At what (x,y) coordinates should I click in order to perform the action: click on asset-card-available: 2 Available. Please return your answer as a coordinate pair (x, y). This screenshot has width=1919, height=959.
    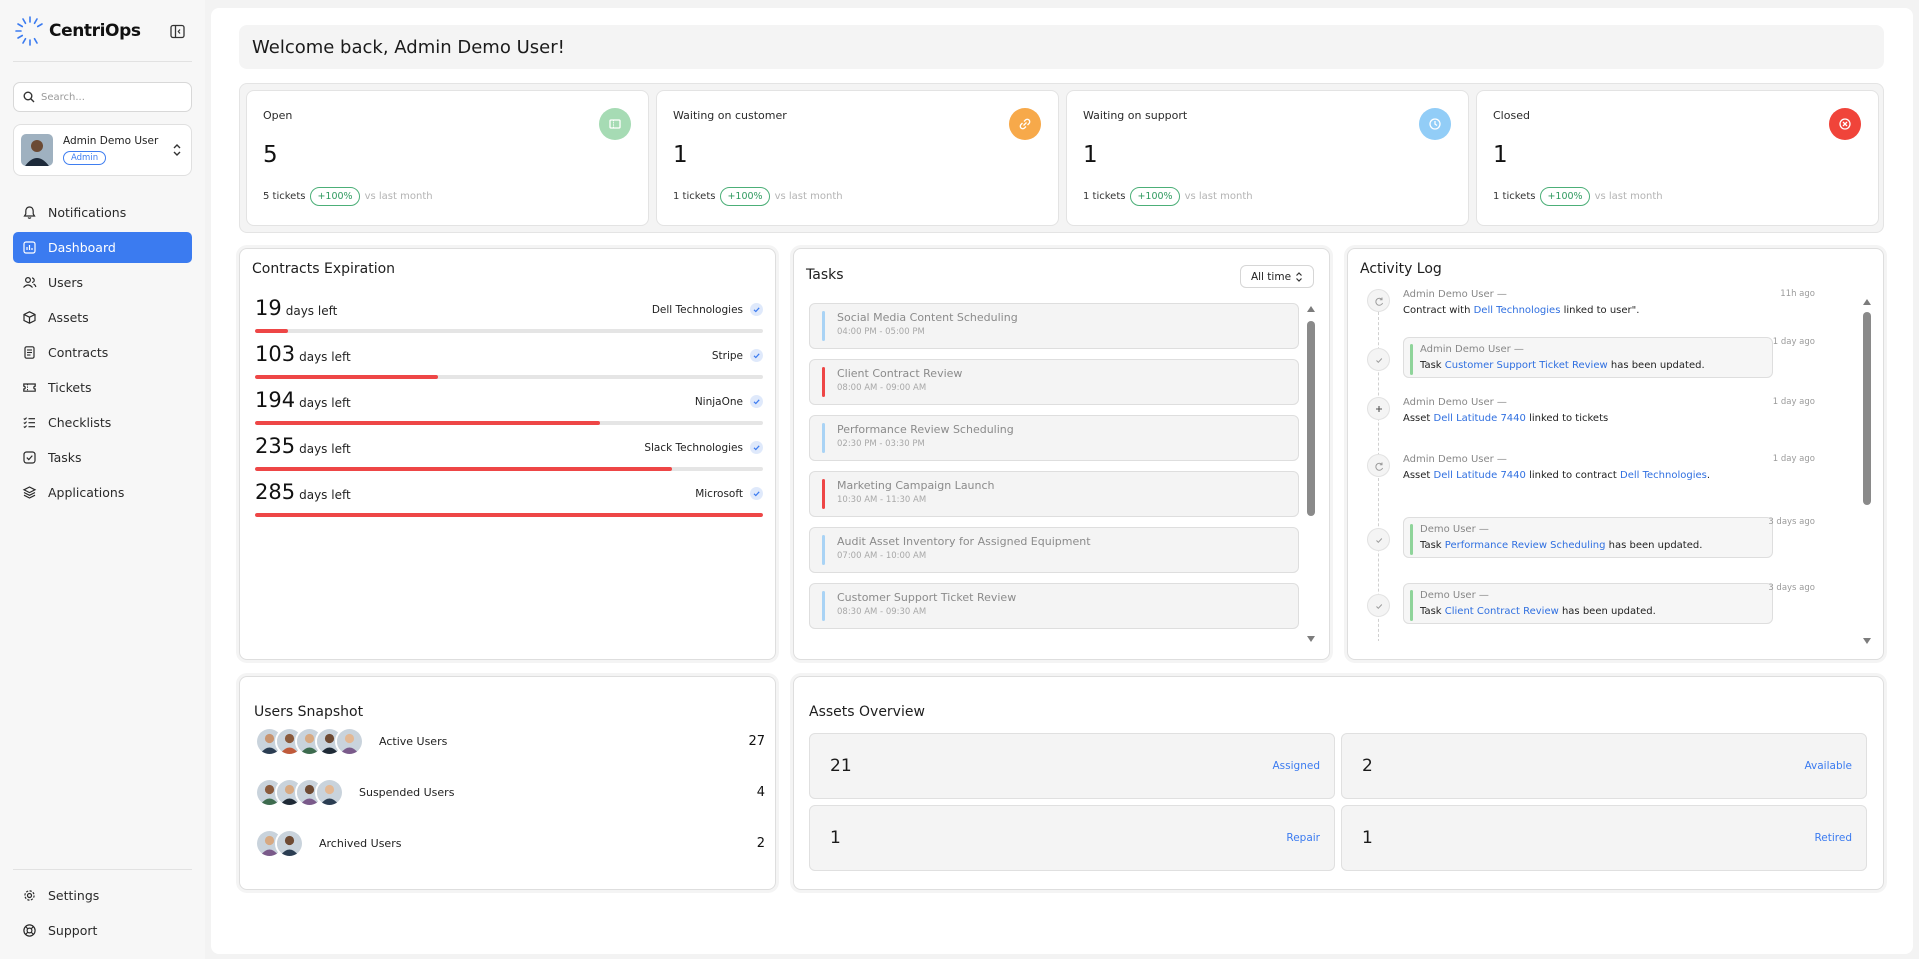
    Looking at the image, I should click on (1604, 766).